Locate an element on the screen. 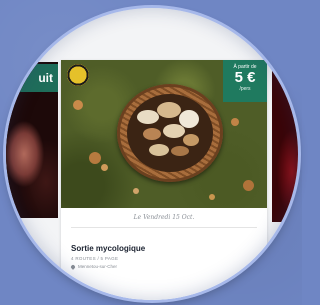 This screenshot has height=305, width=320. event-date: Le Vendredi 15 Oct. is located at coordinates (164, 217).